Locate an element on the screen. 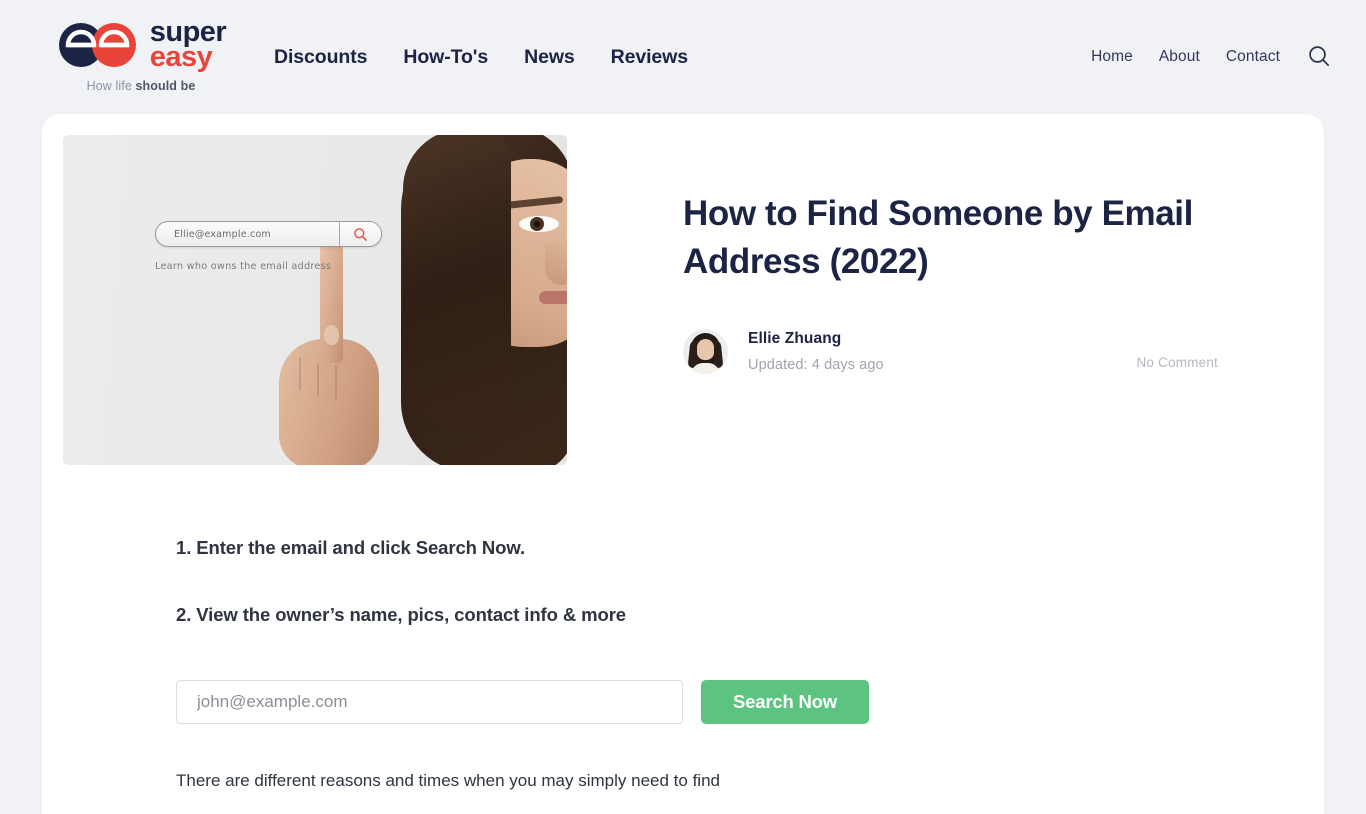 This screenshot has height=814, width=1366. primary-navigation: Discounts How-To's News Reviews is located at coordinates (481, 57).